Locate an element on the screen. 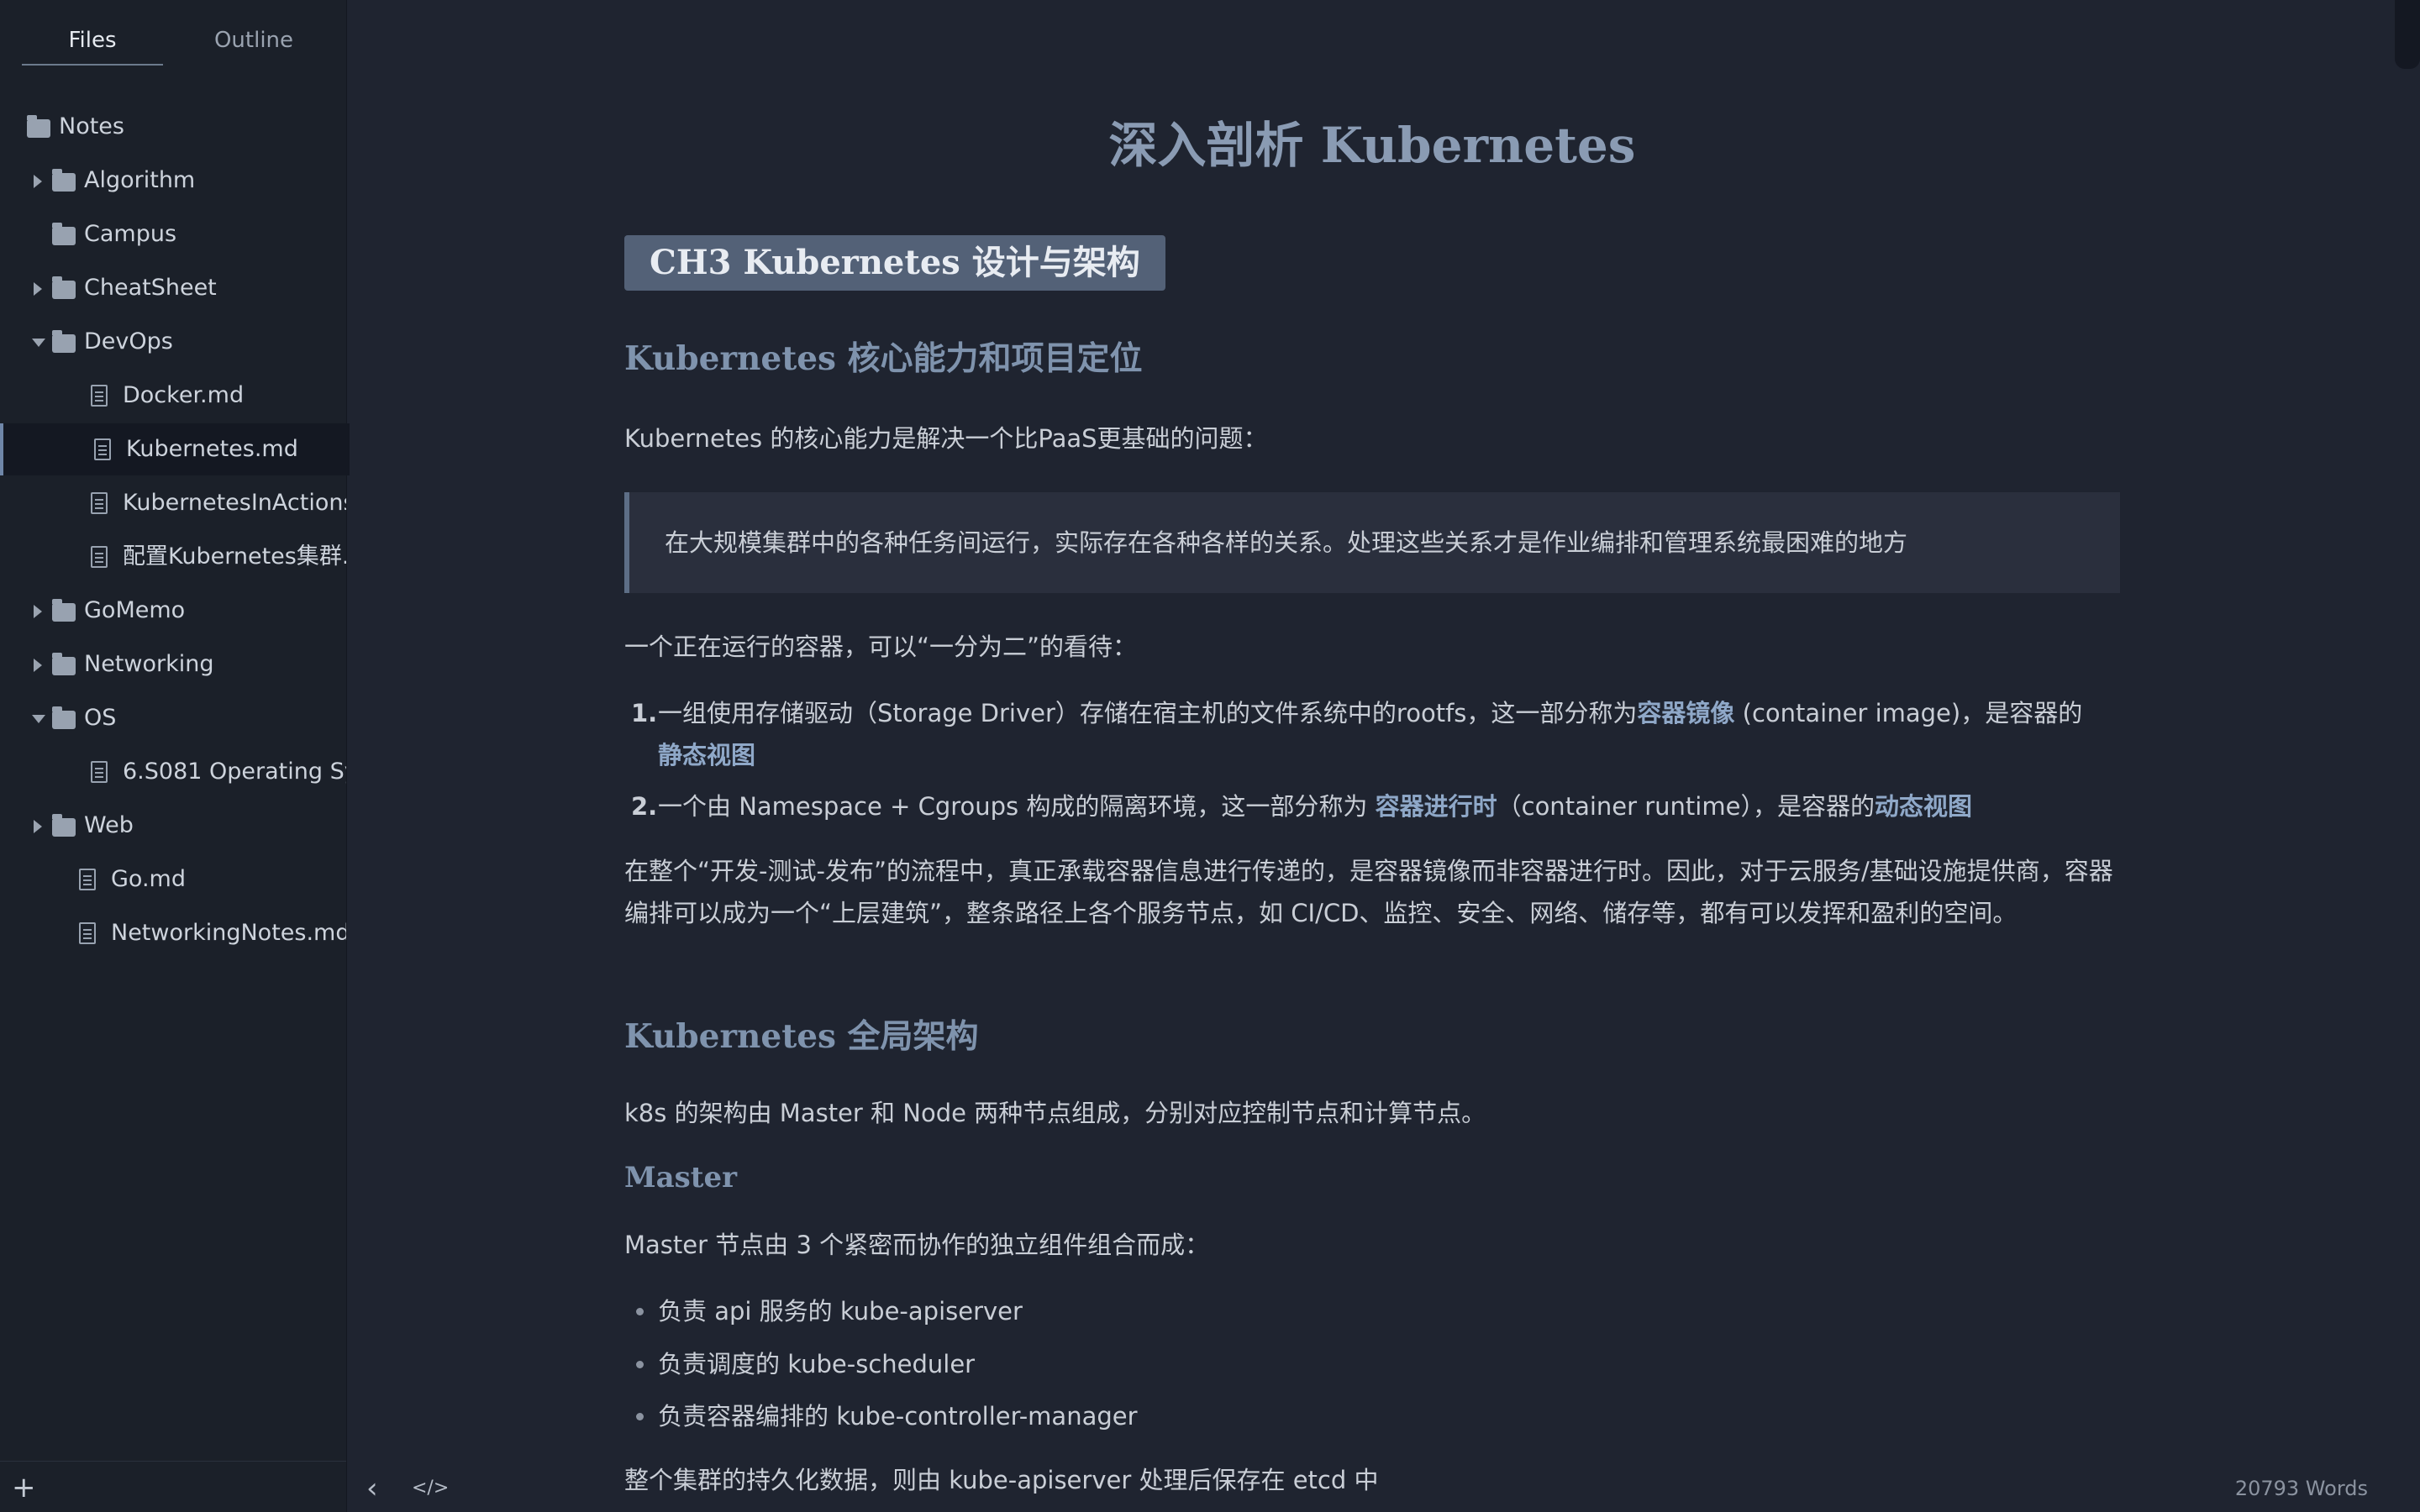 Image resolution: width=2420 pixels, height=1512 pixels. list-item: 负责 api 服务的 kube-apiserver is located at coordinates (824, 1311).